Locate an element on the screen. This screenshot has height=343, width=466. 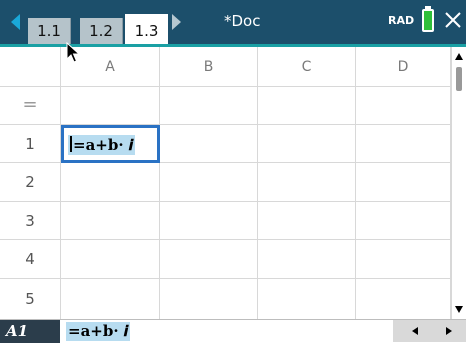
entry-scroll-right-icon is located at coordinates (449, 331).